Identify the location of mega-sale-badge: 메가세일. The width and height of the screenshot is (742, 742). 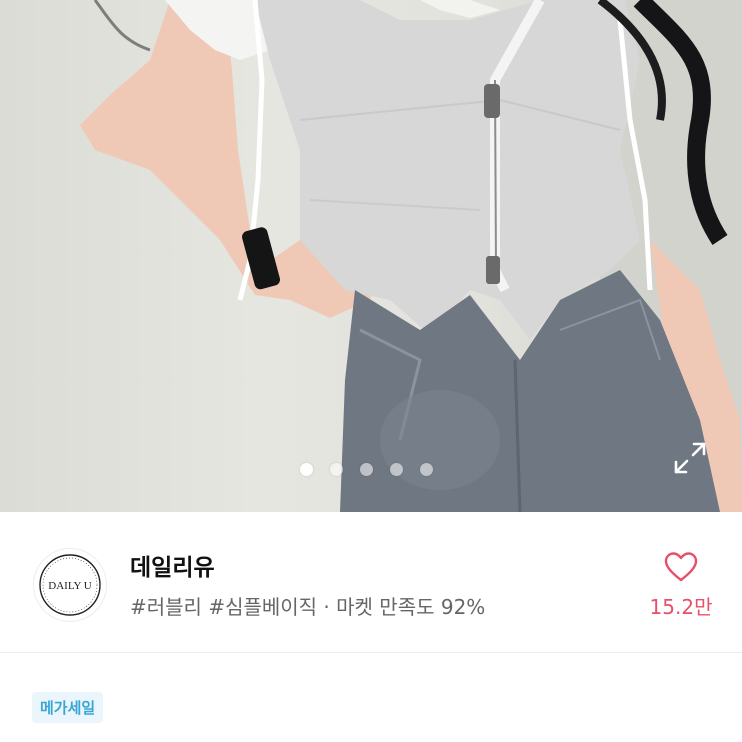
(68, 707).